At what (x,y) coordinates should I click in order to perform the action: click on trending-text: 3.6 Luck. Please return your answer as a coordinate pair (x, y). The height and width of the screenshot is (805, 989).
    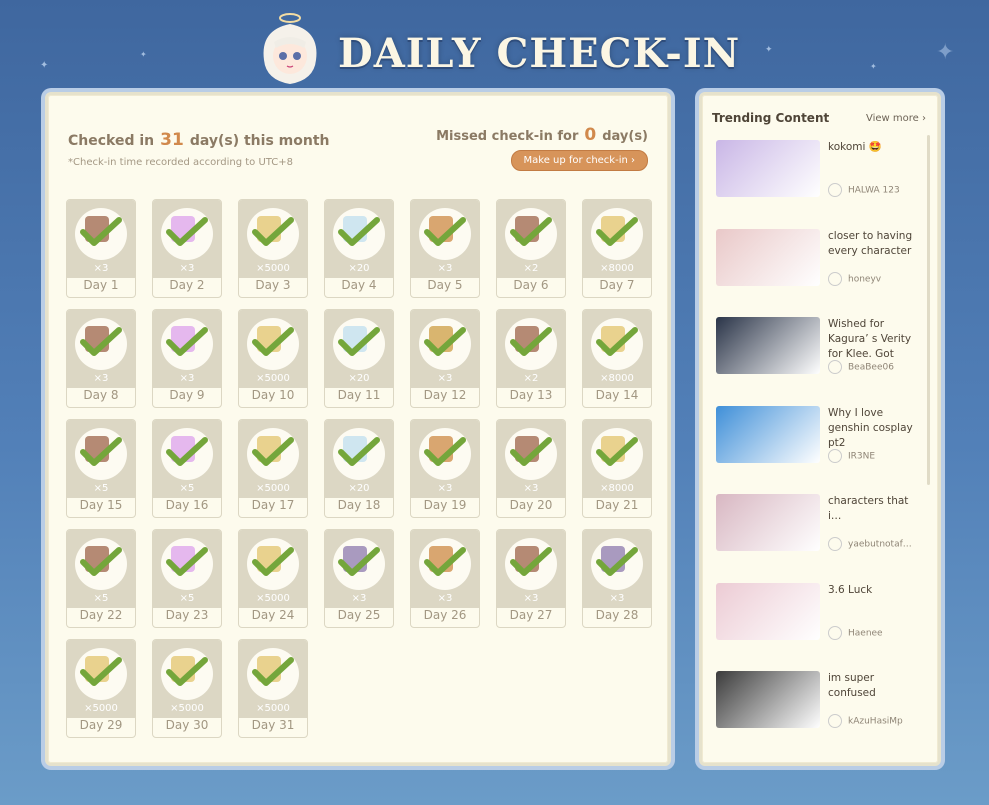
    Looking at the image, I should click on (872, 590).